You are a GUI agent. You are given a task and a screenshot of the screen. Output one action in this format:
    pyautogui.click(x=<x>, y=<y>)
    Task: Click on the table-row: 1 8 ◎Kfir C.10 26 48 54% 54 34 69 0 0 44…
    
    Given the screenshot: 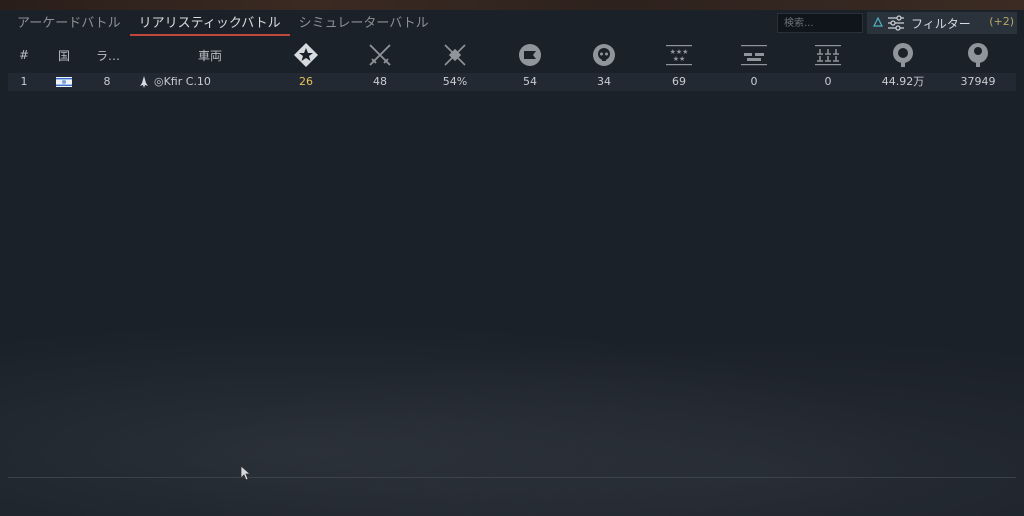 What is the action you would take?
    pyautogui.click(x=512, y=82)
    